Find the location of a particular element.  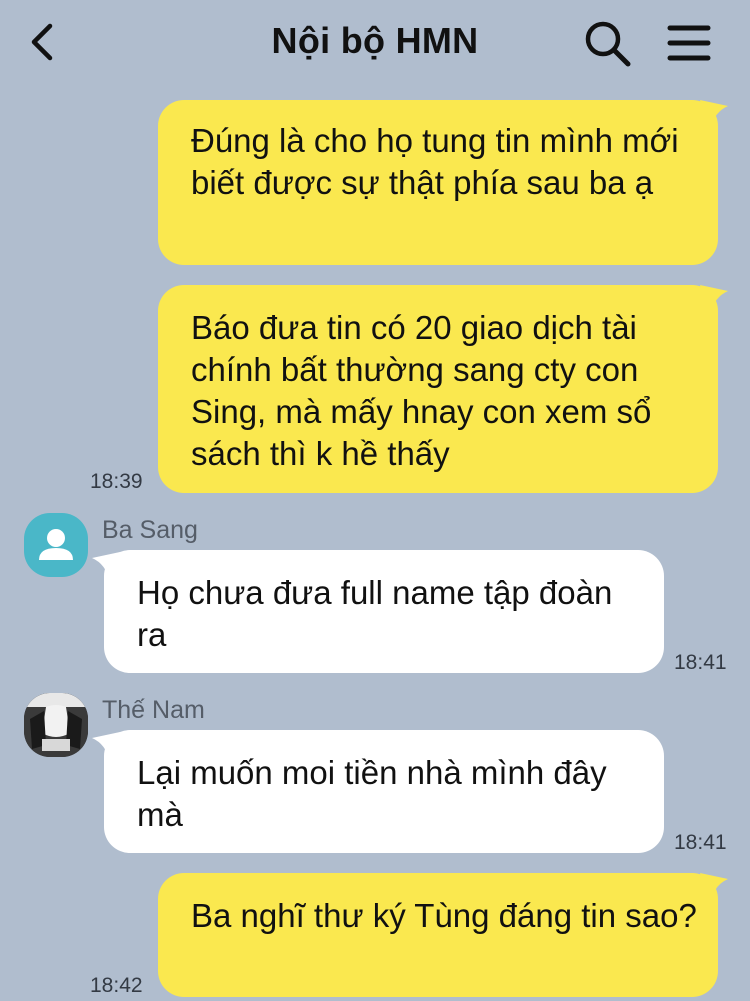

sender-name: Ba Sang is located at coordinates (150, 530).